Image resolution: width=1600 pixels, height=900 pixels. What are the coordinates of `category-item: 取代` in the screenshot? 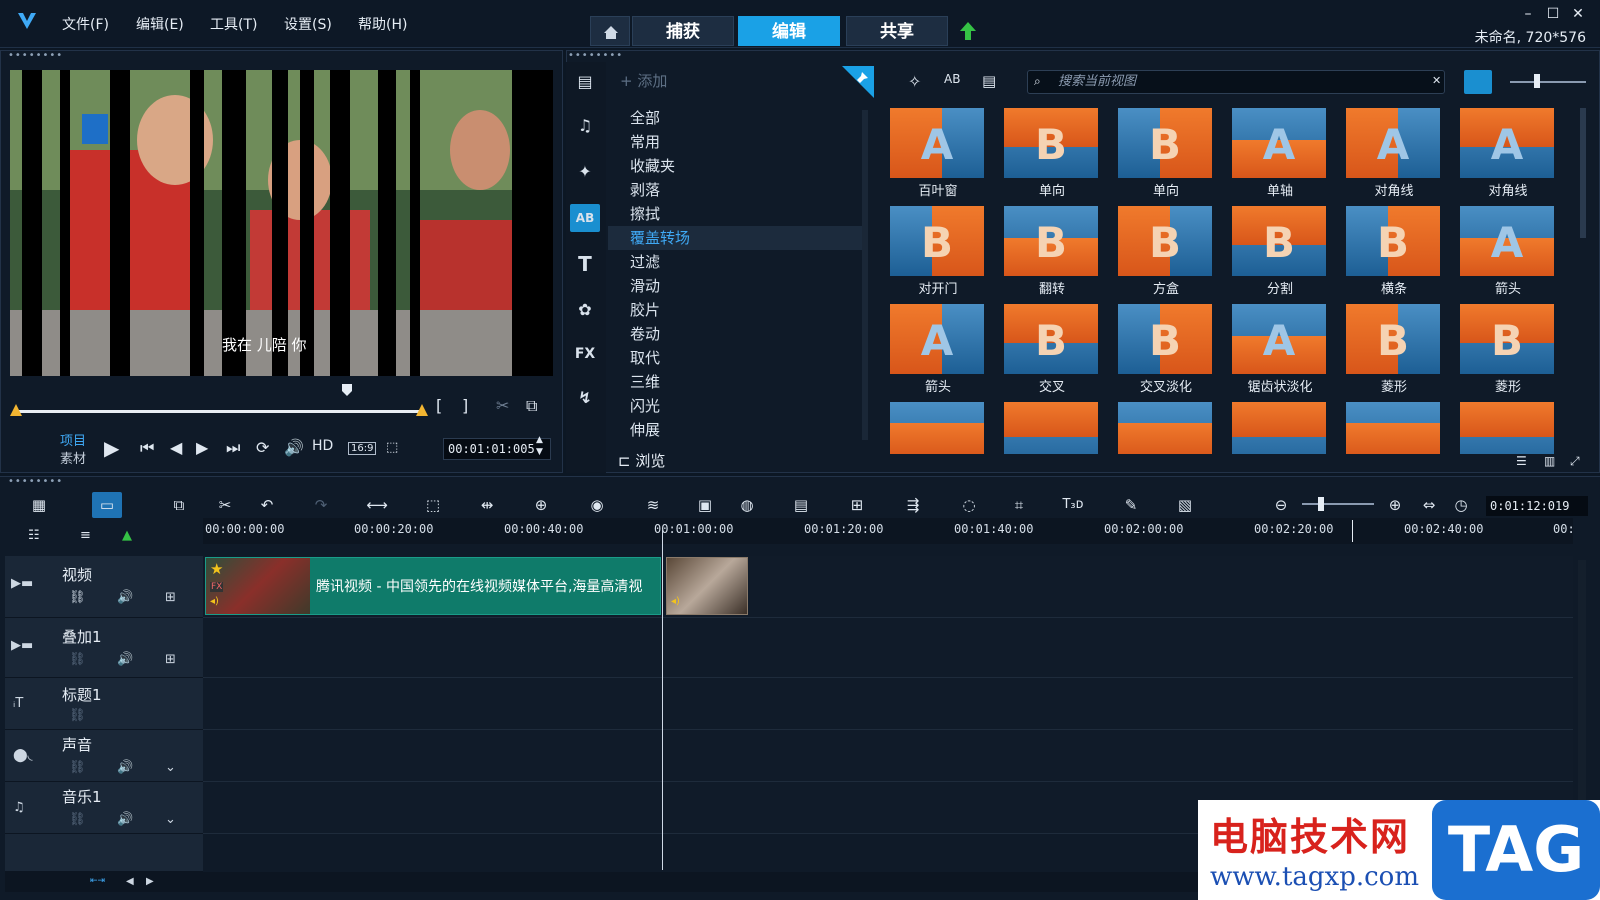 It's located at (735, 358).